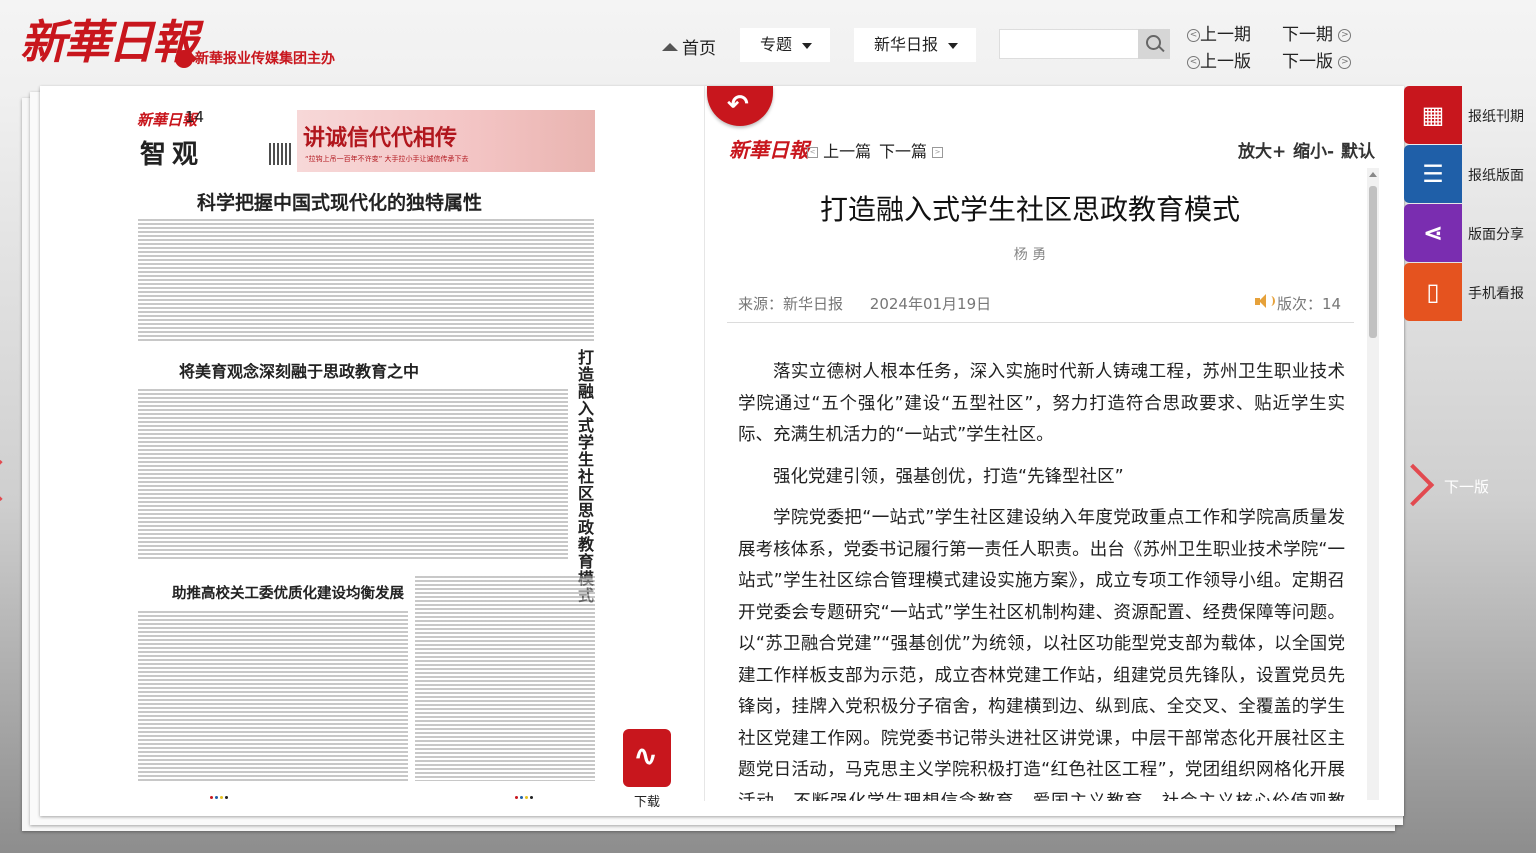 The width and height of the screenshot is (1536, 853). Describe the element at coordinates (1262, 301) in the screenshot. I see `speaker-icon-cone` at that location.